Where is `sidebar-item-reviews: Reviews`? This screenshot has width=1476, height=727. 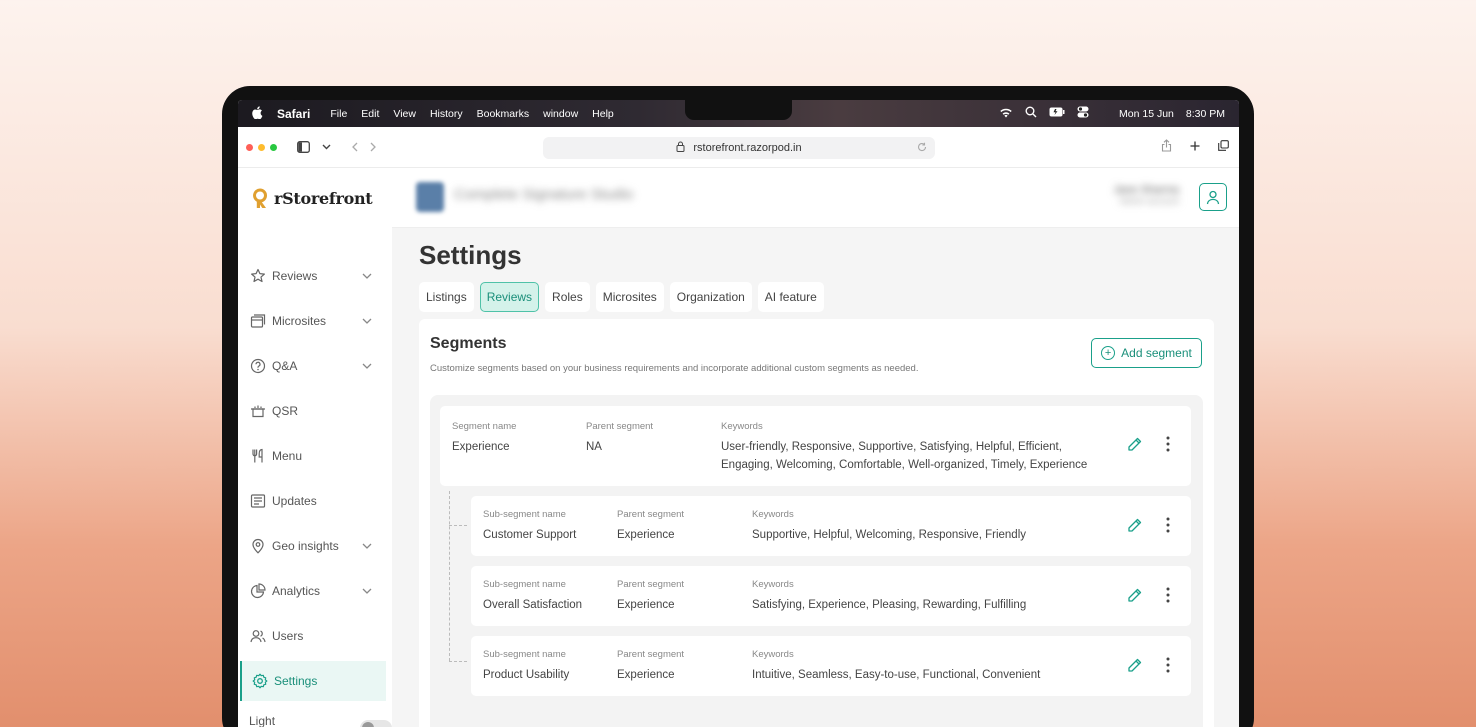
sidebar-item-reviews: Reviews is located at coordinates (315, 276).